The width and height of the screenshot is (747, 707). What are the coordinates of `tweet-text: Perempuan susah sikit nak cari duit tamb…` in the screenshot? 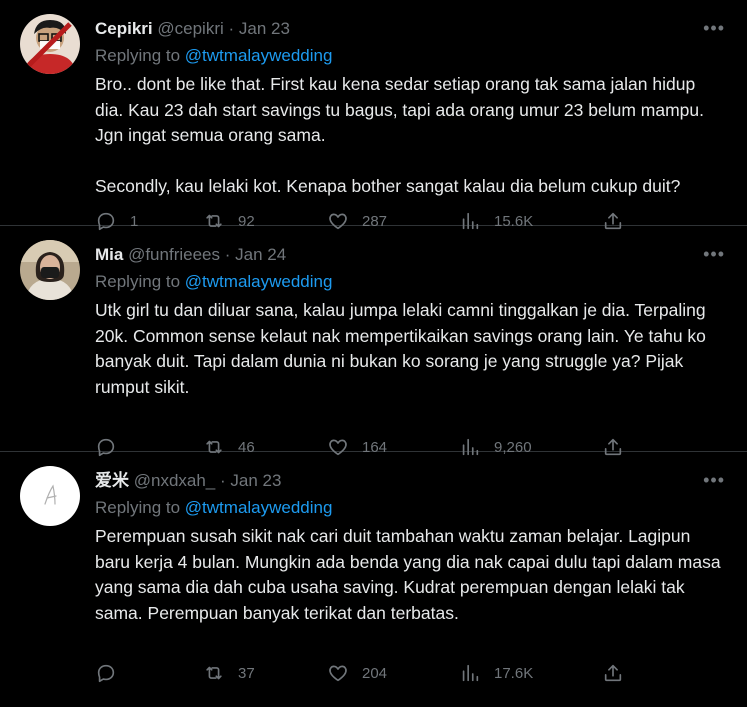 It's located at (410, 575).